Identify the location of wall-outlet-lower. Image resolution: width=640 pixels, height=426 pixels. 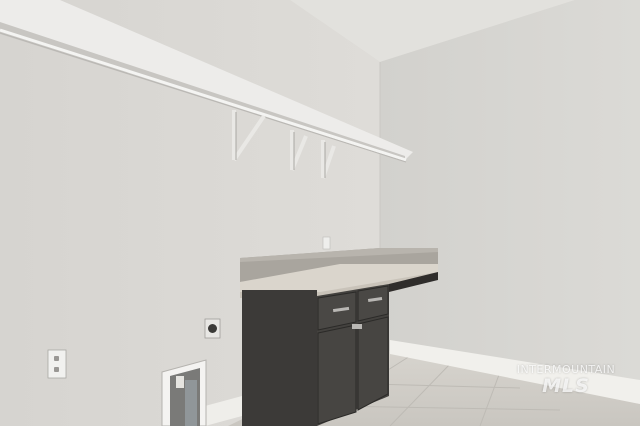
(57, 364).